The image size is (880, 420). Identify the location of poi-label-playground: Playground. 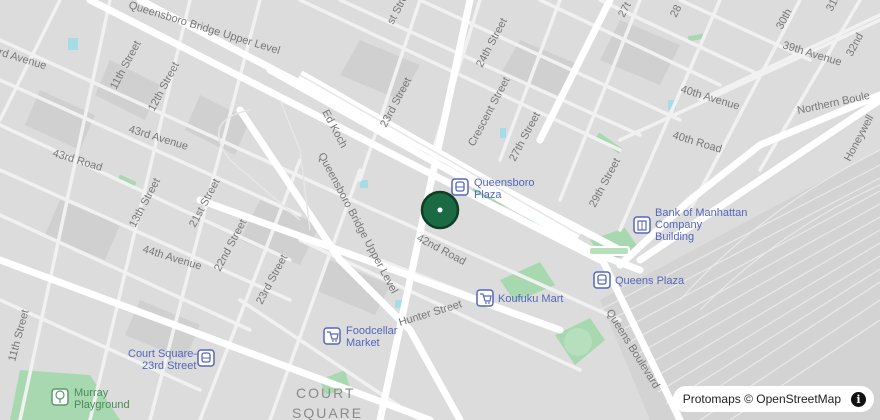
(102, 405).